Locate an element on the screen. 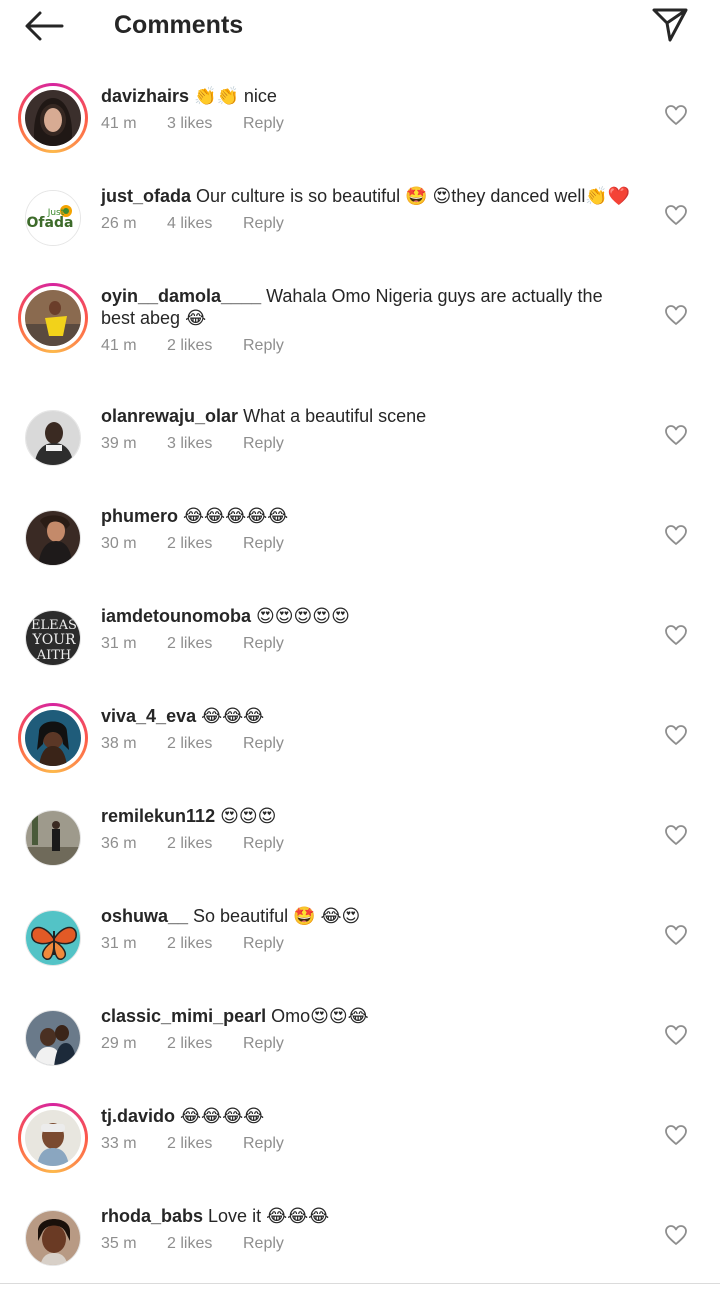 The image size is (720, 1302). comment-username: olanrewaju_olar is located at coordinates (169, 416).